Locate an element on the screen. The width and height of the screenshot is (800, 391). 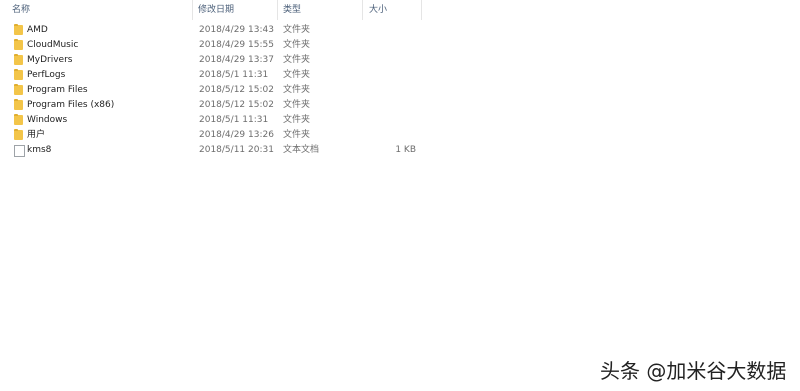
file-date-modified: 2018/4/29 13:43 is located at coordinates (236, 30).